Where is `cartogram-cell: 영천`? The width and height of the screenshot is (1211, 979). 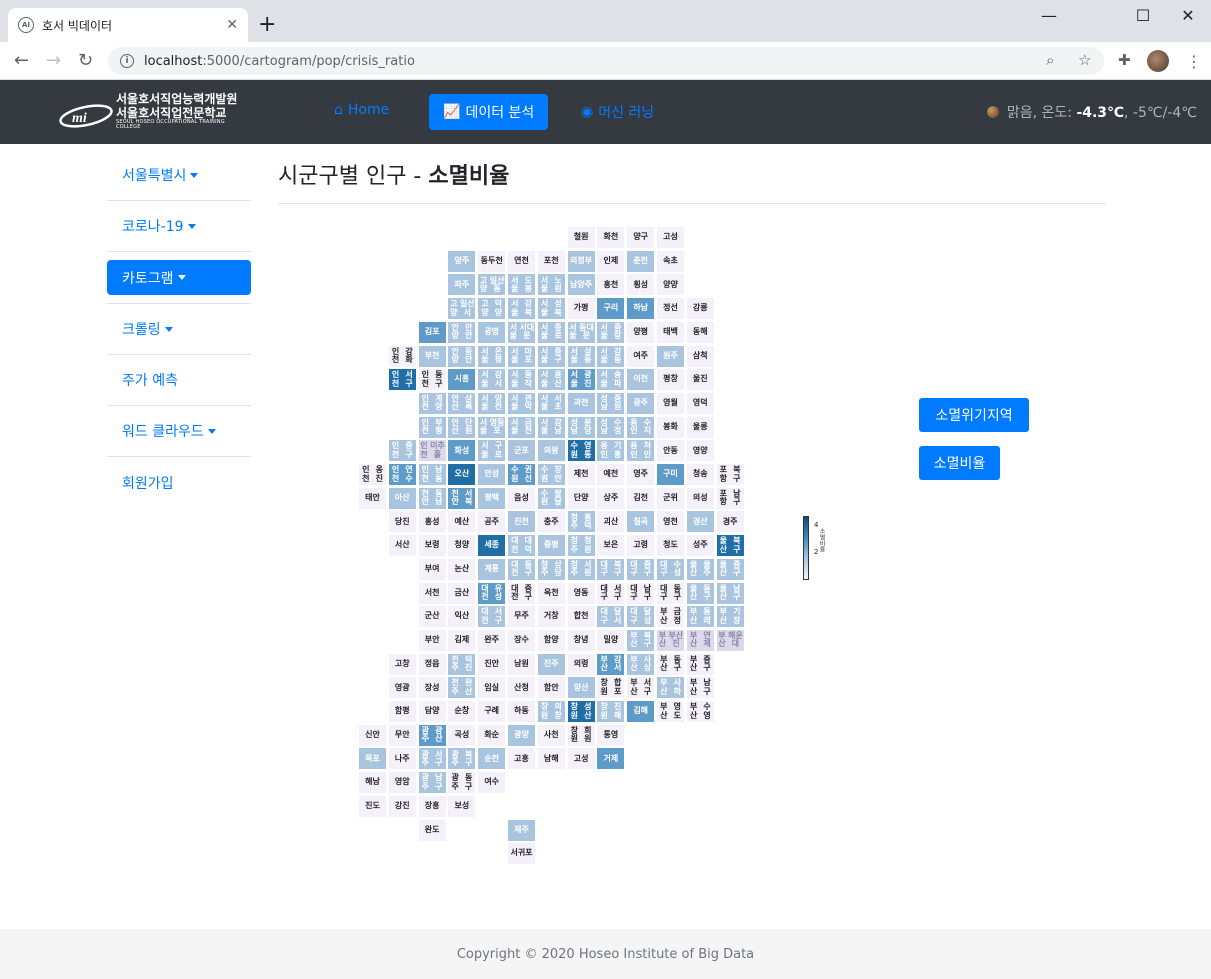
cartogram-cell: 영천 is located at coordinates (670, 522).